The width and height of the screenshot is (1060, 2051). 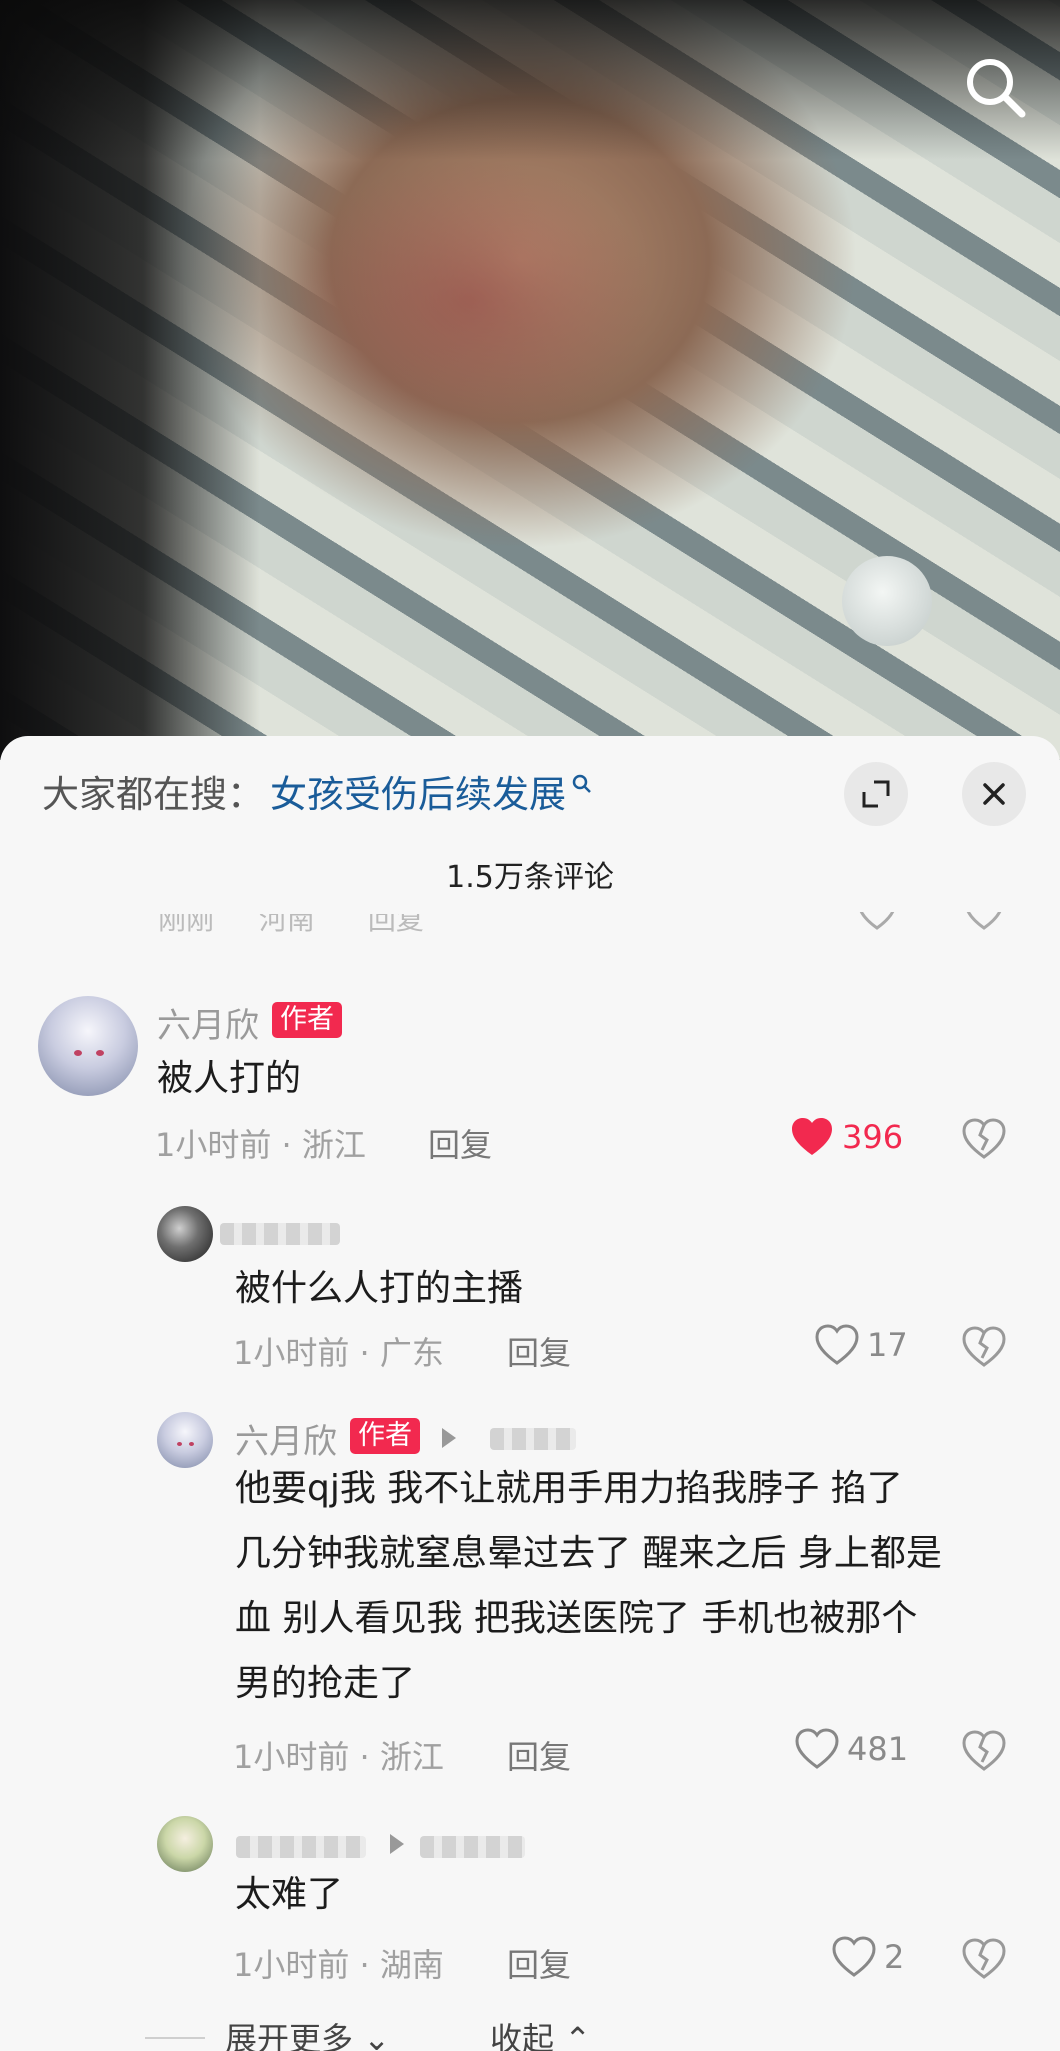 I want to click on reply-text-line: 血 别人看见我 把我送医院了 手机也被那个, so click(x=576, y=1618).